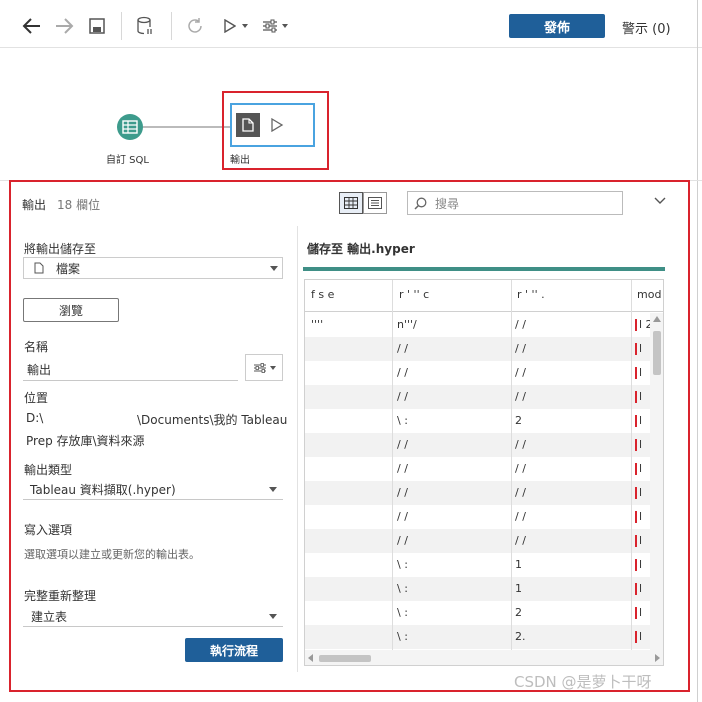  I want to click on forward-button, so click(64, 26).